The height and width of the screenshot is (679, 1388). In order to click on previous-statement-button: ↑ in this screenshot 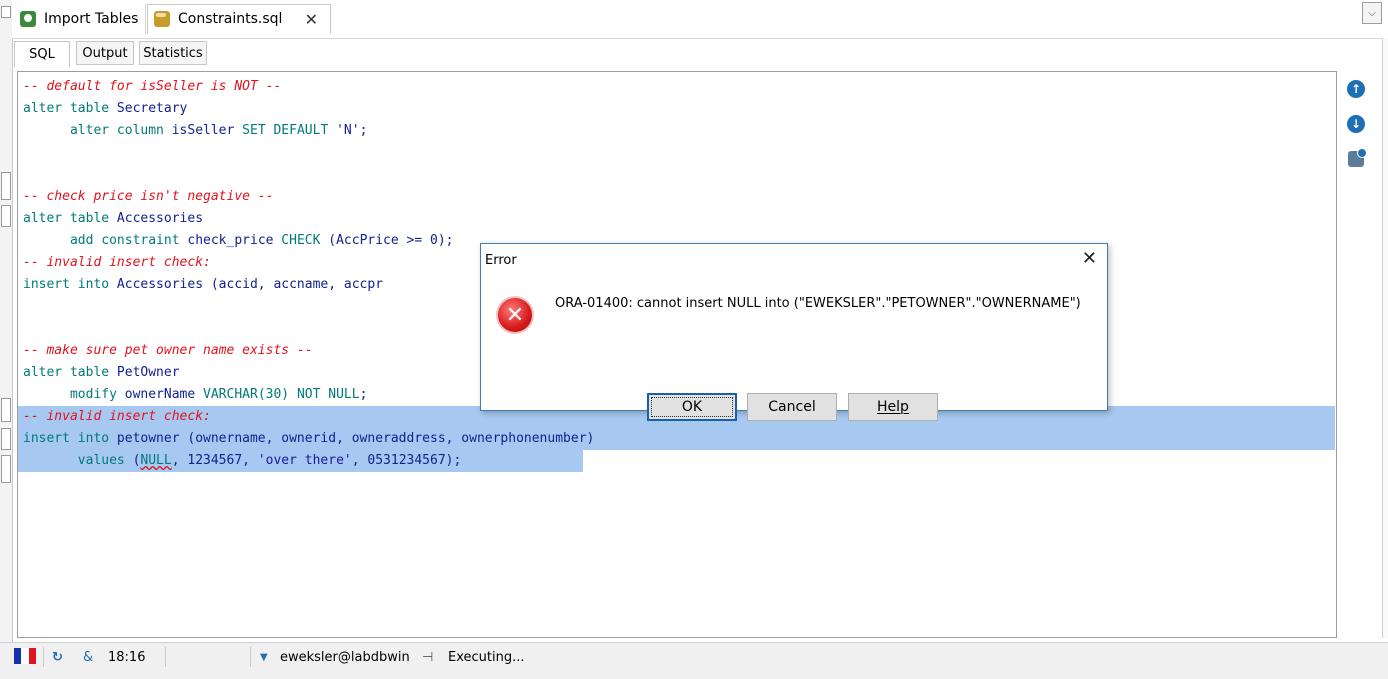, I will do `click(1356, 89)`.